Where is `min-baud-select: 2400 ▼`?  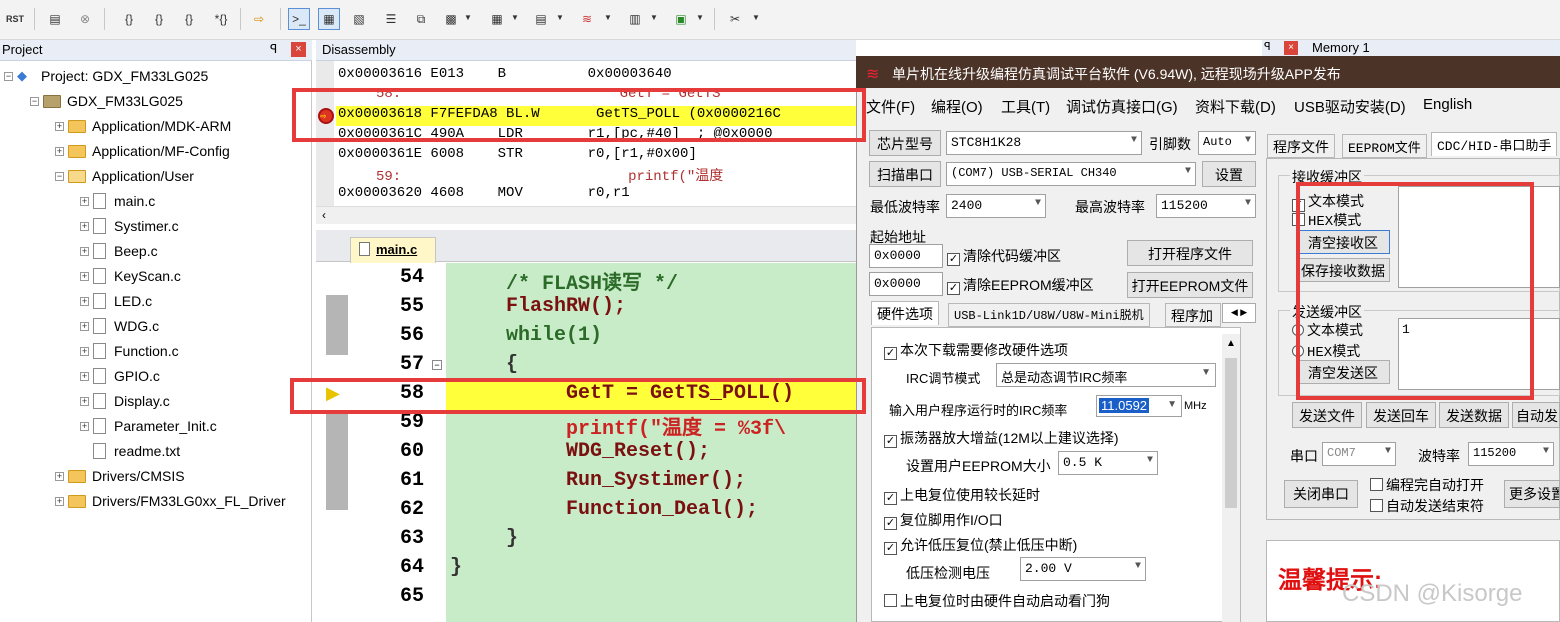
min-baud-select: 2400 ▼ is located at coordinates (996, 206).